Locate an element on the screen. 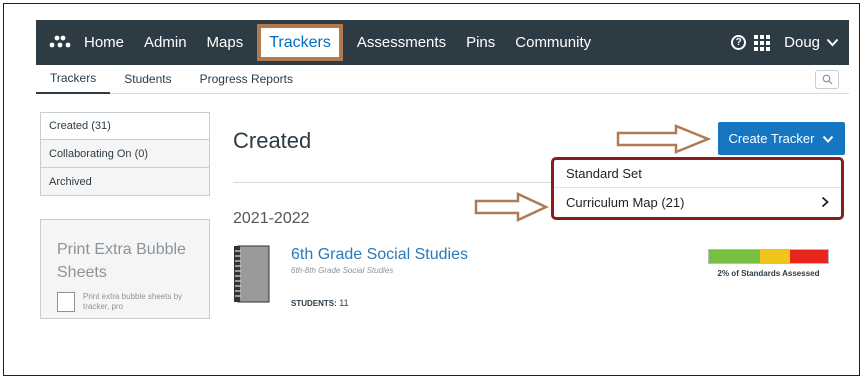 This screenshot has width=864, height=381. logo-icon is located at coordinates (60, 42).